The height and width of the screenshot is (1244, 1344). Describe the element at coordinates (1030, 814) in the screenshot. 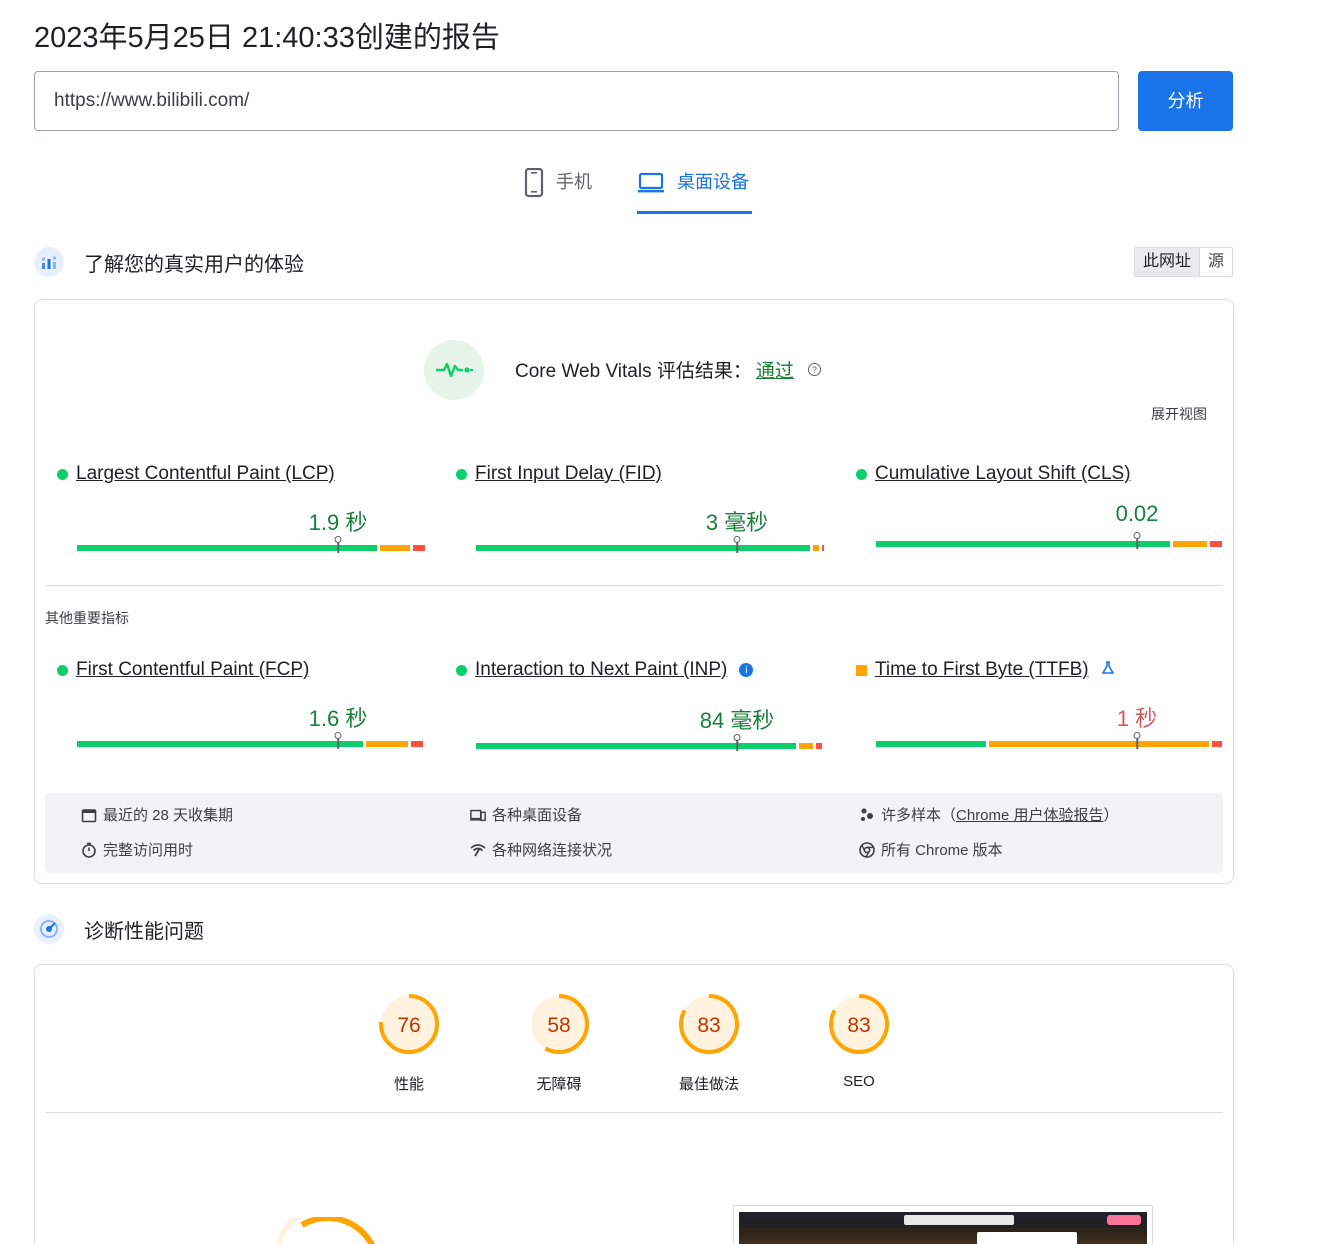

I see `crux-report-link: Chrome 用户体验报告` at that location.